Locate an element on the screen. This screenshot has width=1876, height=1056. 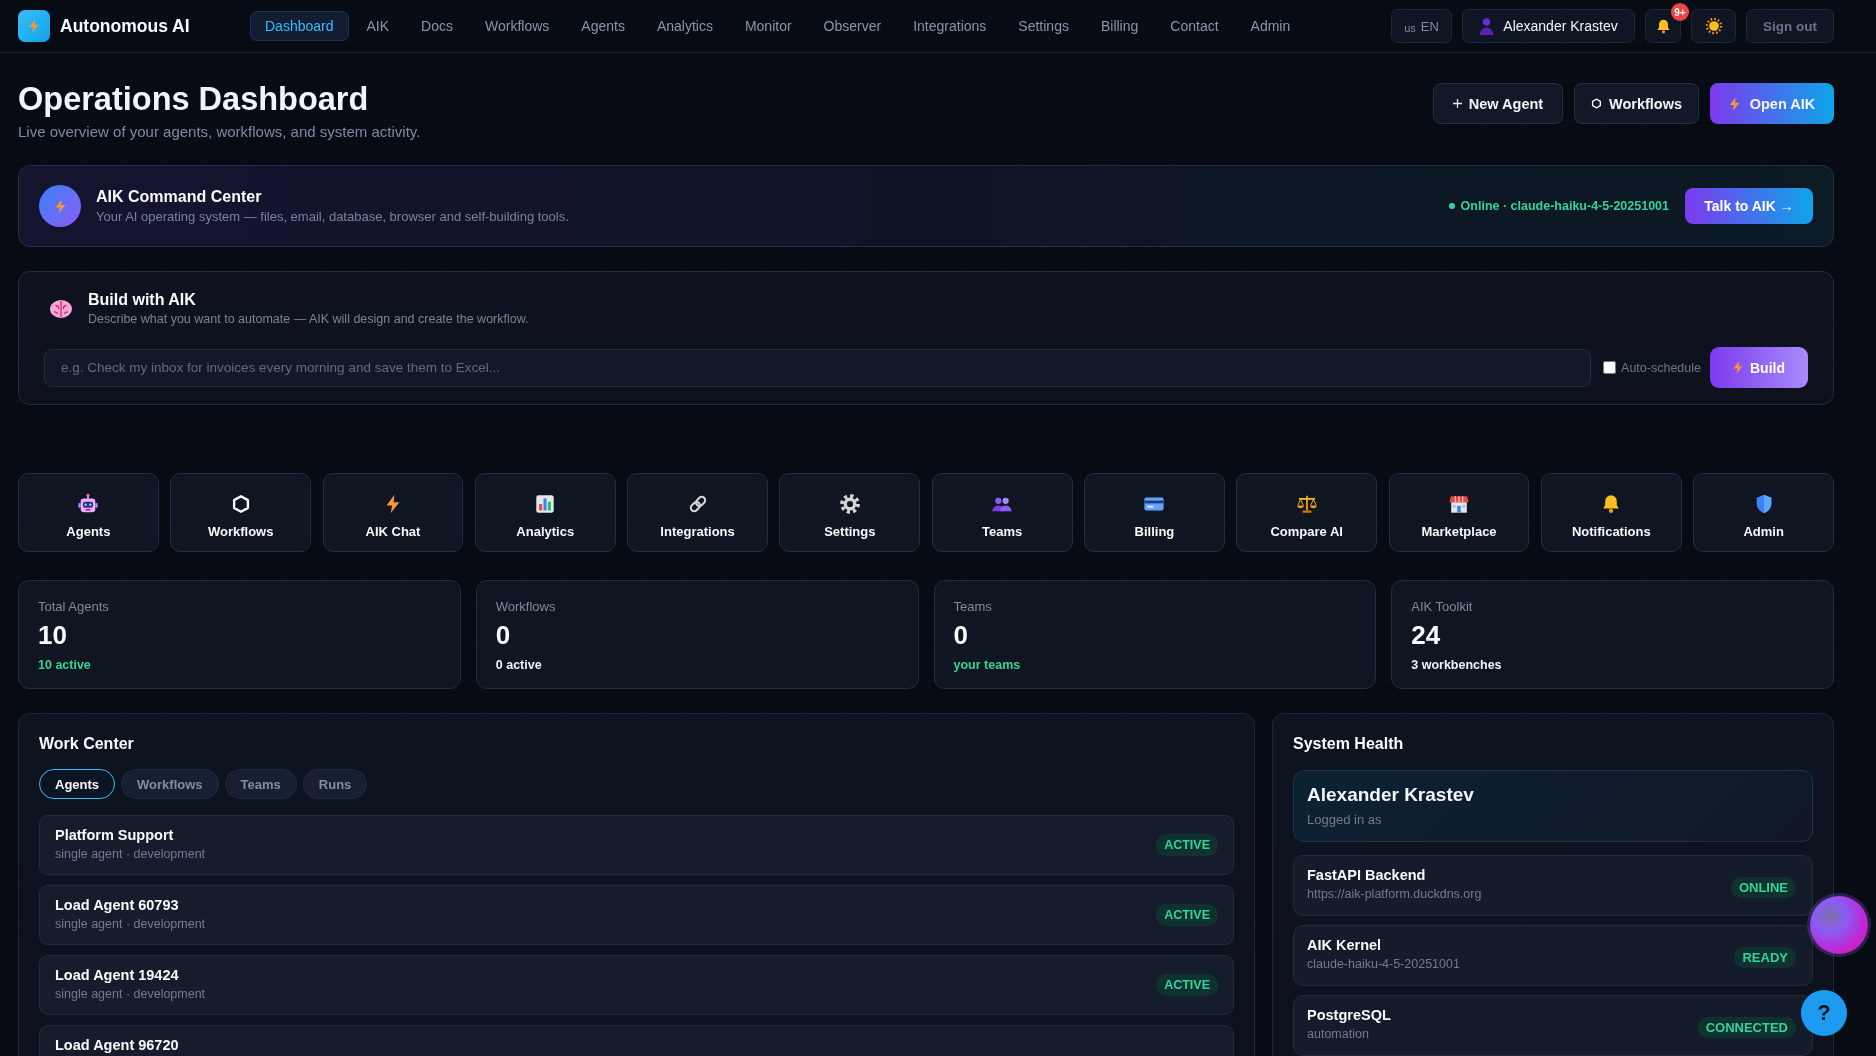
panel-title: Work Center is located at coordinates (87, 744).